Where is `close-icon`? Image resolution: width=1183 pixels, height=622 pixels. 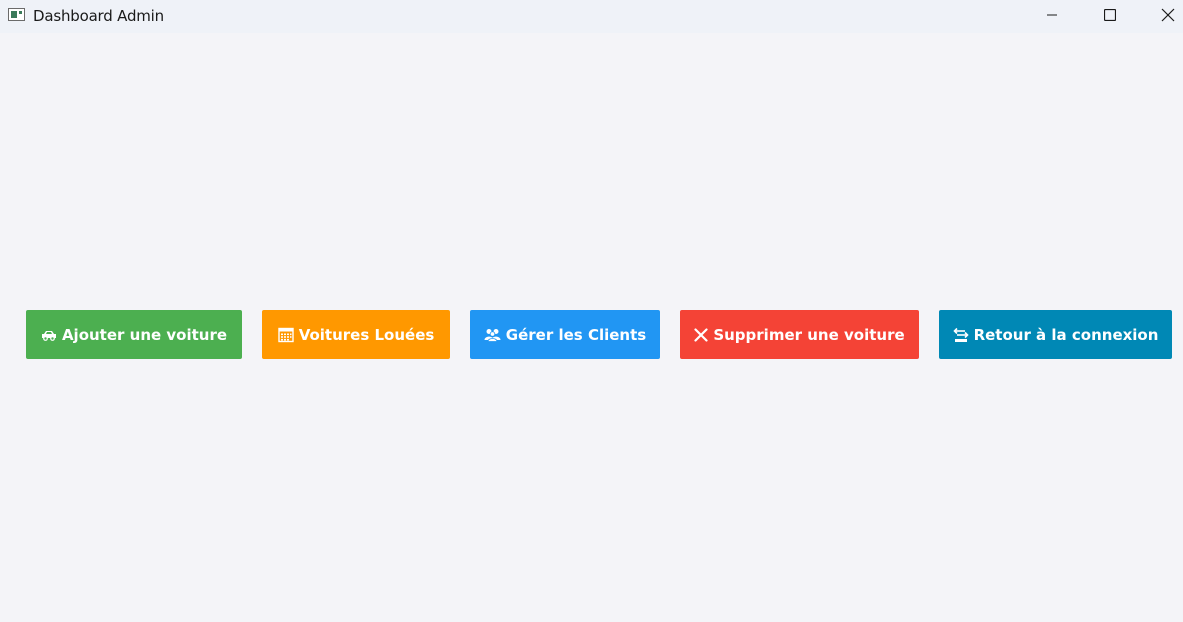
close-icon is located at coordinates (1168, 15).